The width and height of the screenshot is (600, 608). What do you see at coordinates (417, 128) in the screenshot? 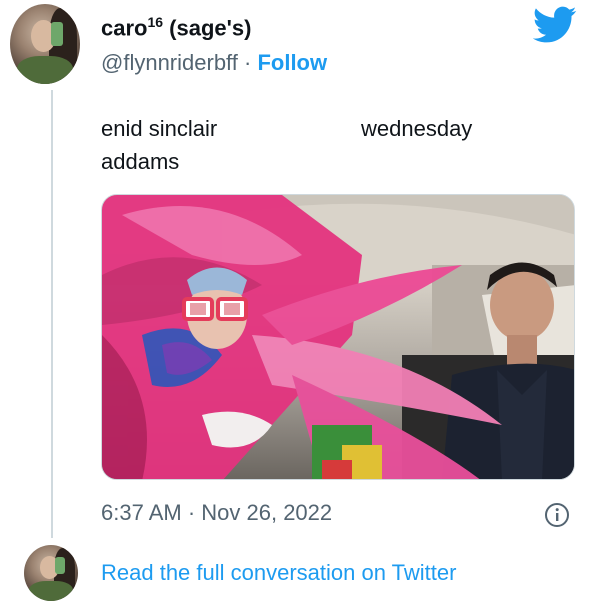
I see `tweet-line1-right: wednesday` at bounding box center [417, 128].